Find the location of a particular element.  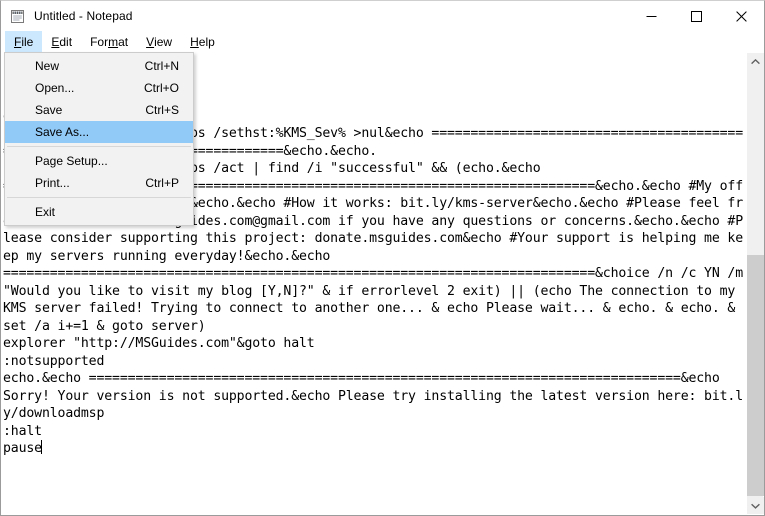

title-bar: Untitled - Notepad is located at coordinates (382, 16).